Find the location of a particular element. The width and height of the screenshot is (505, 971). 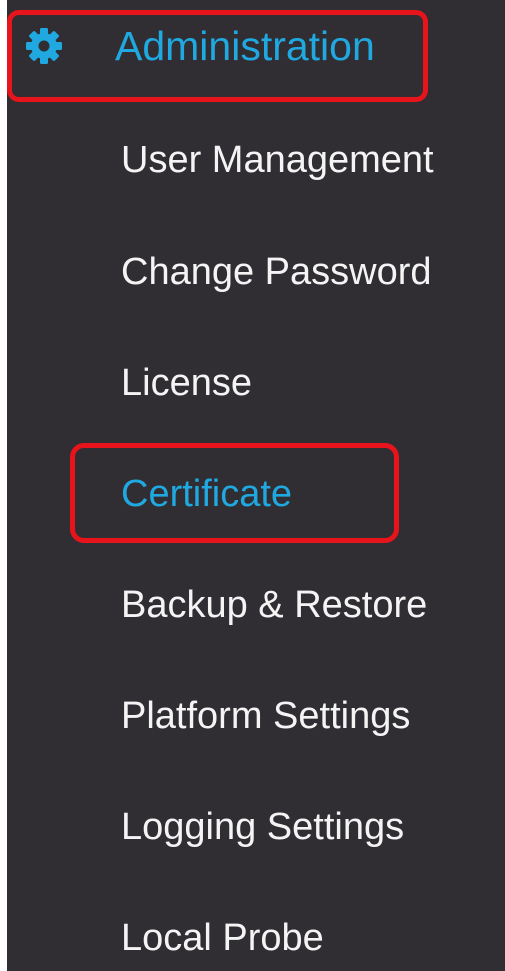

menu-item-user-management: User Management is located at coordinates (277, 160).